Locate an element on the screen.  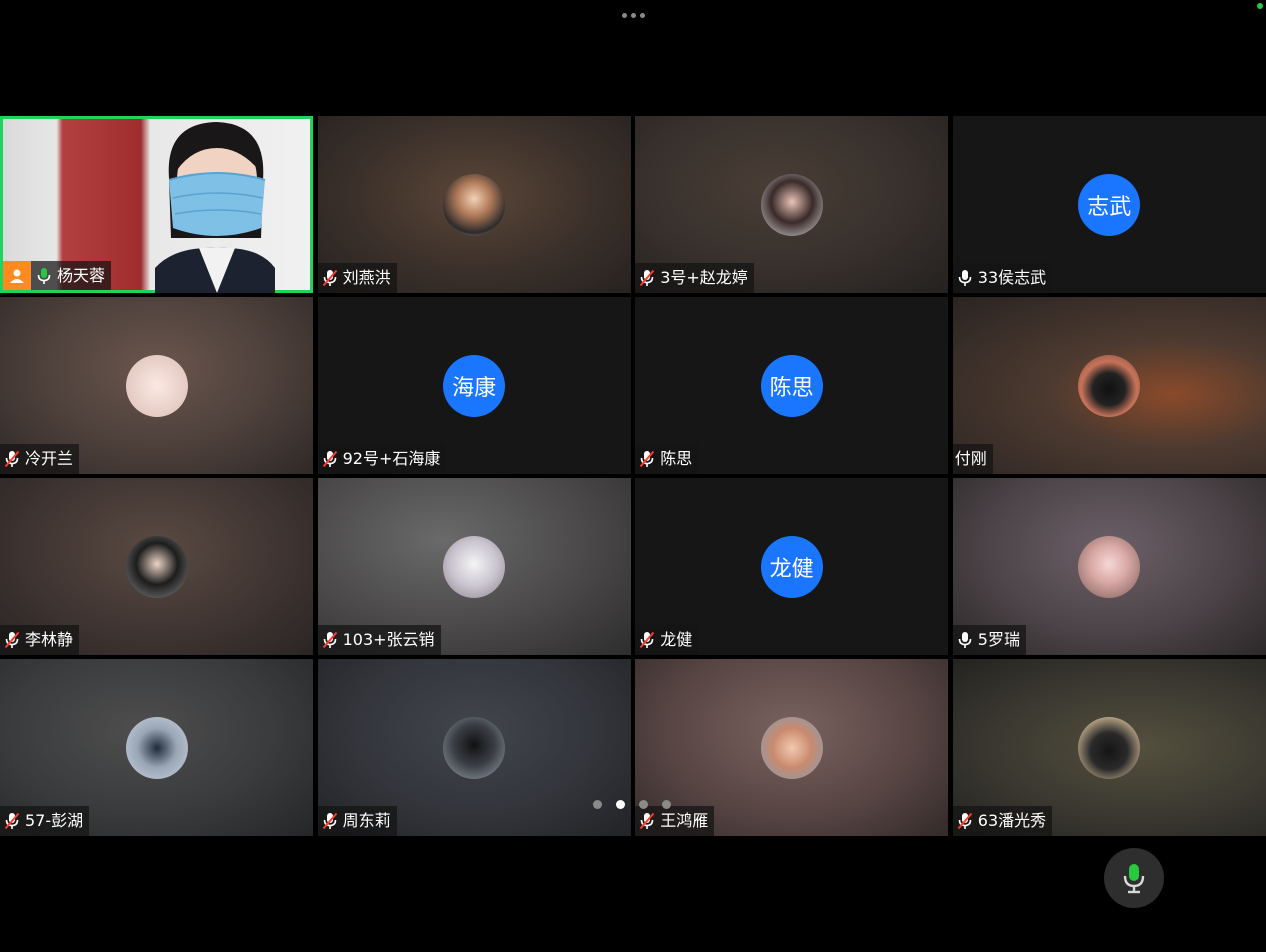
participant-name-tag: 杨天蓉 is located at coordinates (57, 275).